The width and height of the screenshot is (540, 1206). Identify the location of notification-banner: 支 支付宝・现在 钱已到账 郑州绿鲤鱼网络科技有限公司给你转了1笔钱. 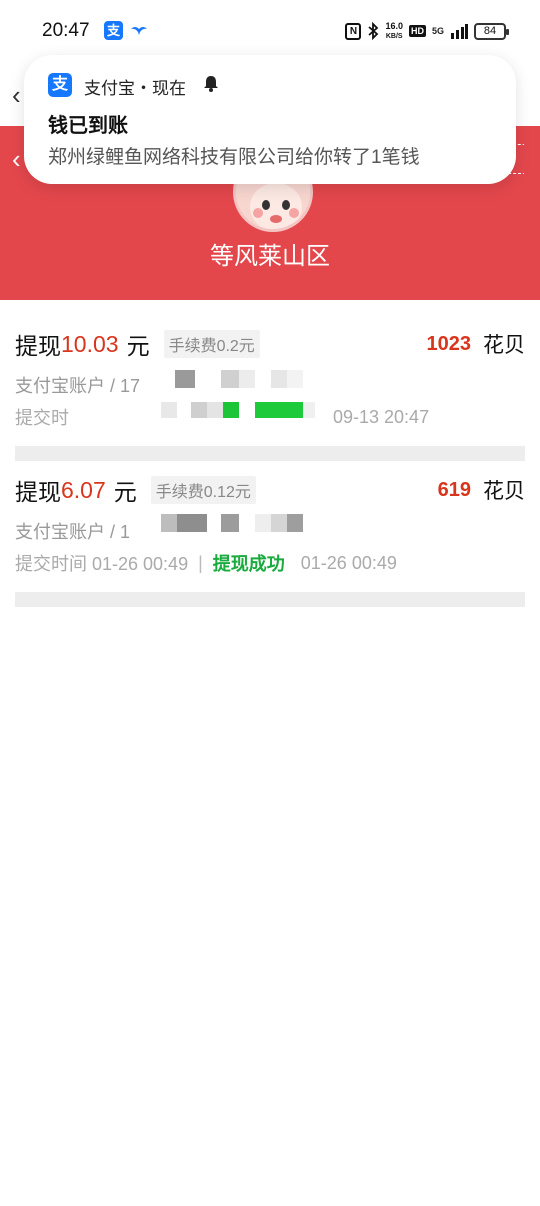
(270, 119).